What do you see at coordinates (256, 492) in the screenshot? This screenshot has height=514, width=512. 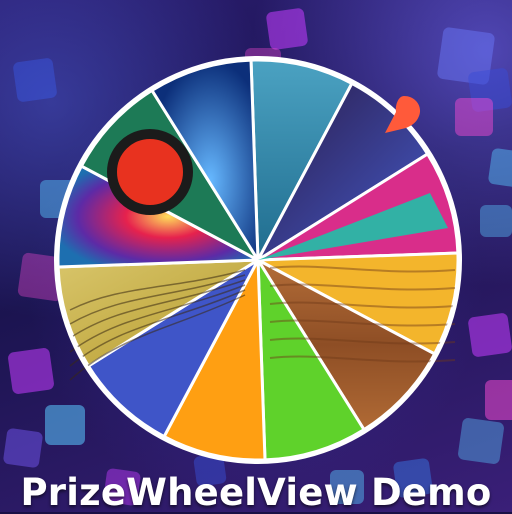 I see `app-title: PrizeWheelView Demo` at bounding box center [256, 492].